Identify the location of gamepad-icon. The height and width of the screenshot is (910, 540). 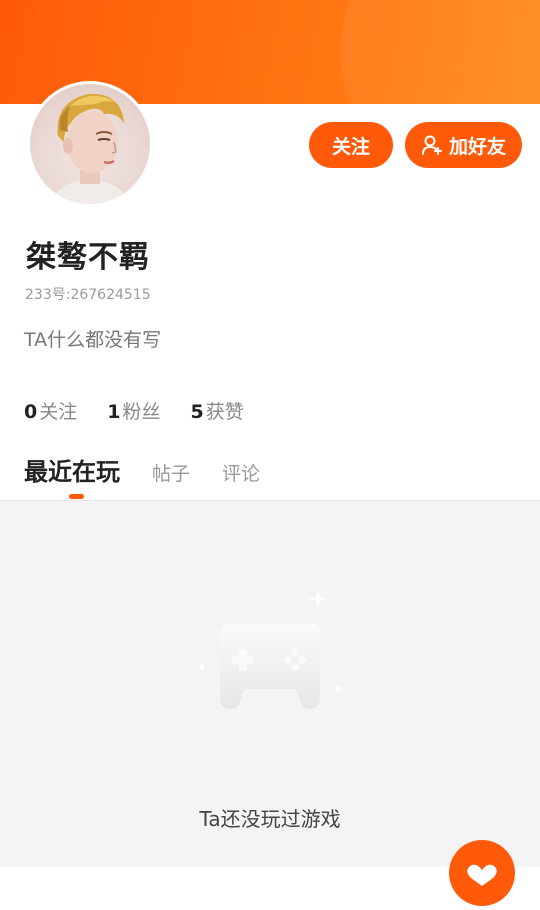
(270, 649).